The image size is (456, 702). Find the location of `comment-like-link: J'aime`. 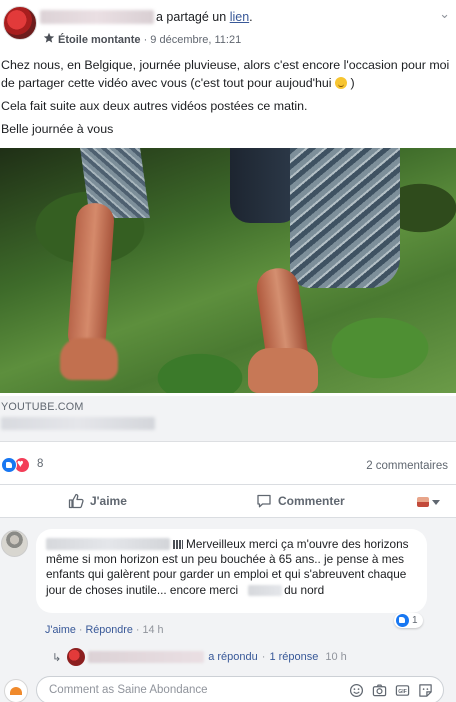

comment-like-link: J'aime is located at coordinates (60, 630).